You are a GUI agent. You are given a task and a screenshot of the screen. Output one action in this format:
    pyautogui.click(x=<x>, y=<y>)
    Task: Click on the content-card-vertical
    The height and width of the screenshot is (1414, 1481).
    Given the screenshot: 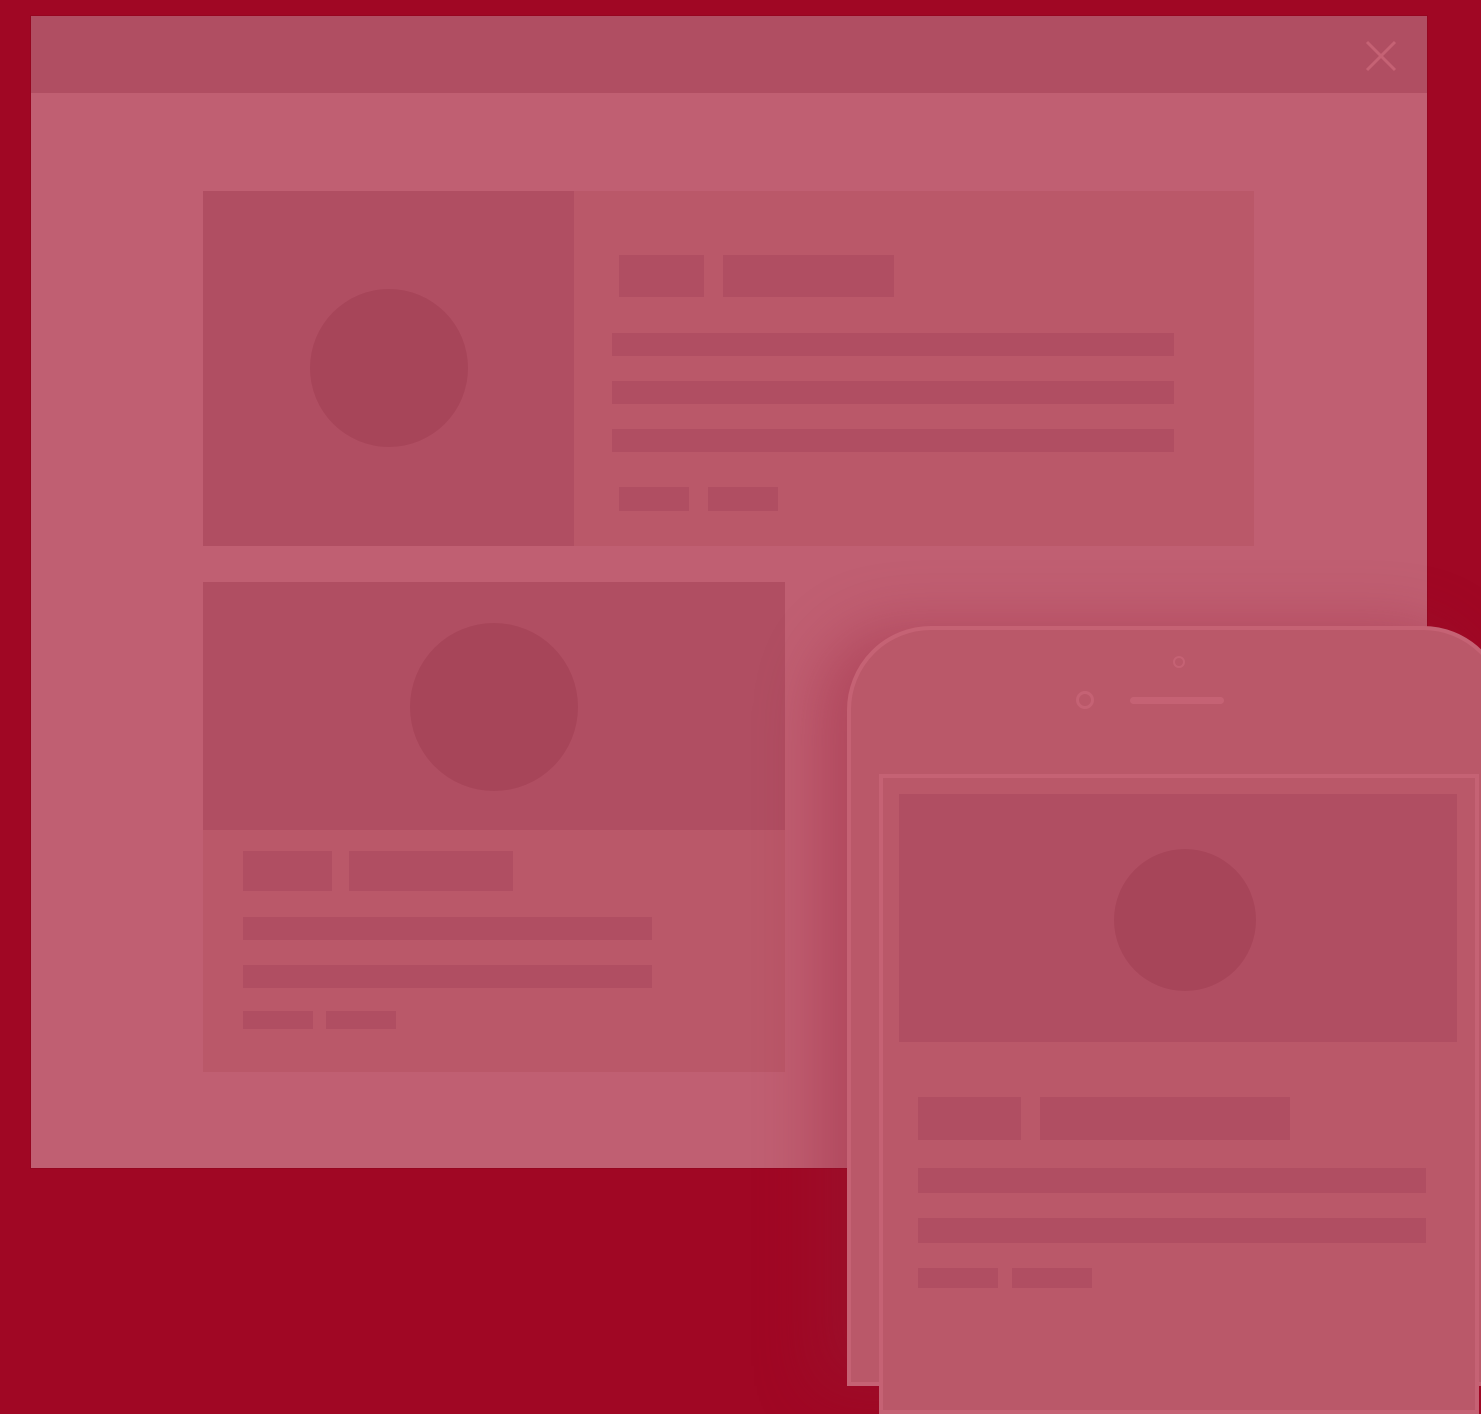 What is the action you would take?
    pyautogui.click(x=494, y=827)
    